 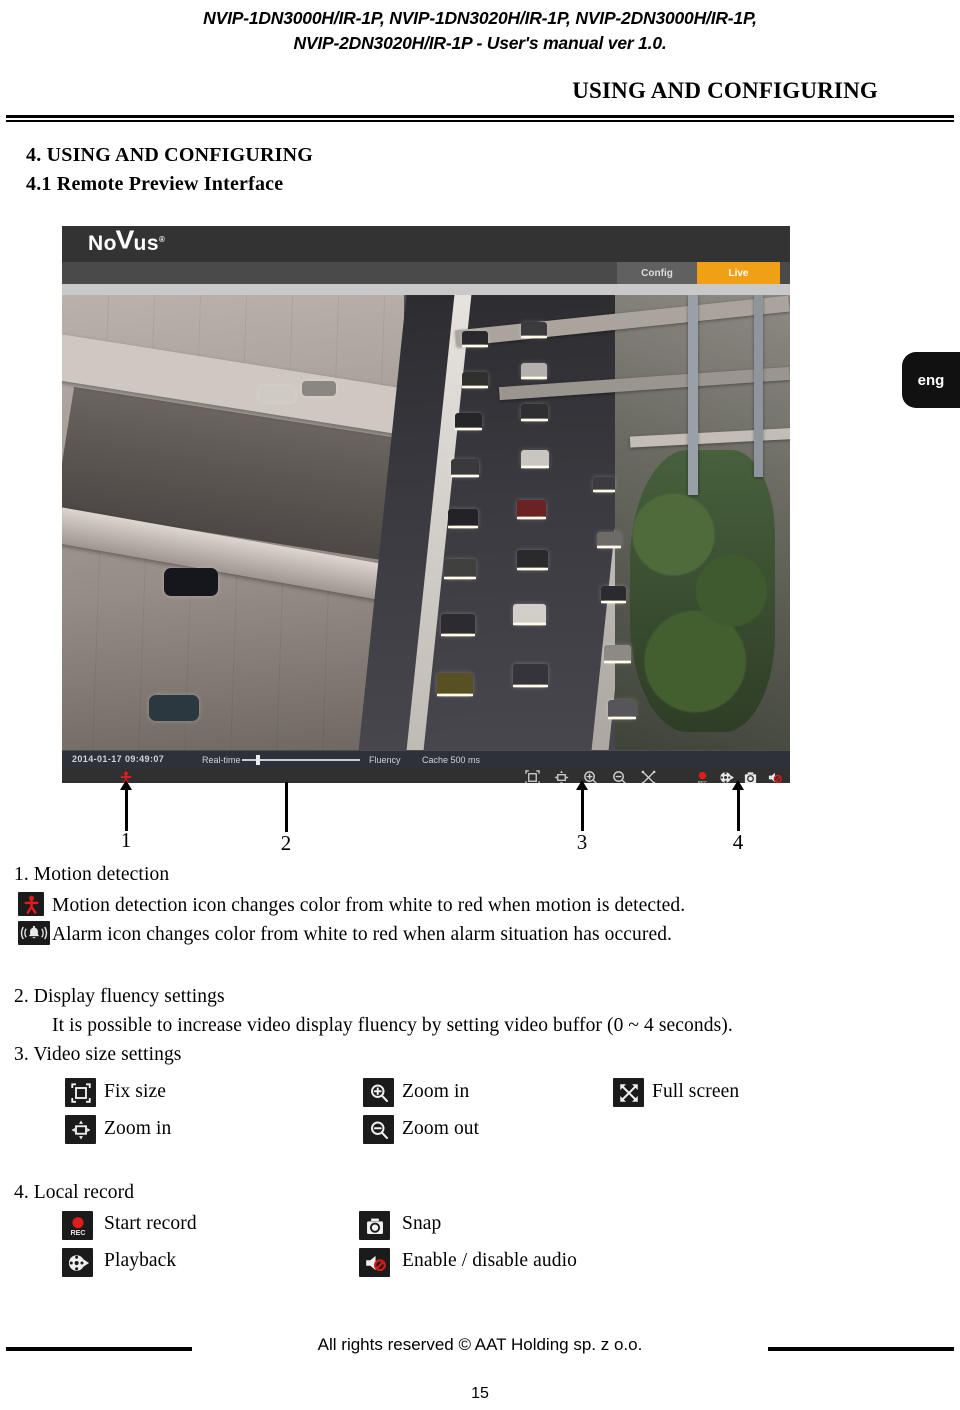 I want to click on cache-label: Cache 500 ms, so click(x=451, y=760).